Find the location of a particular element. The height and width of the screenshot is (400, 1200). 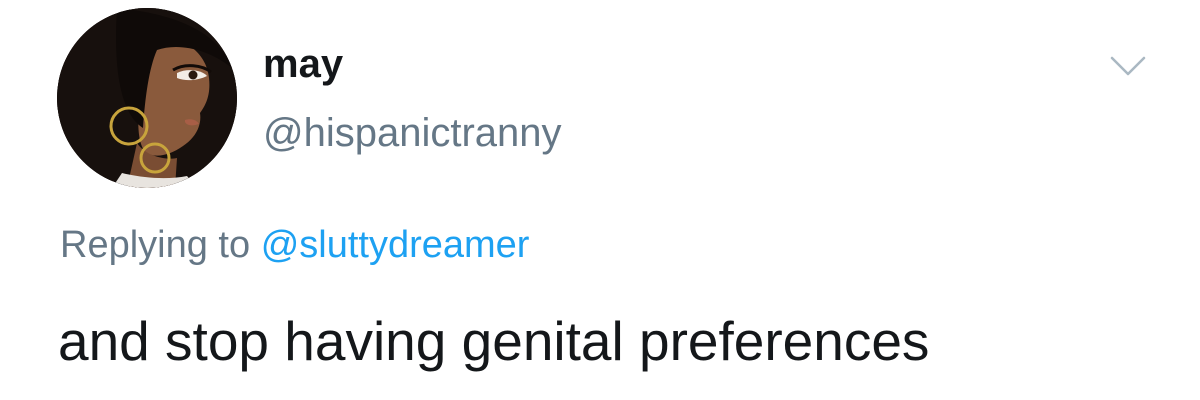

chevron-down-icon is located at coordinates (1128, 66).